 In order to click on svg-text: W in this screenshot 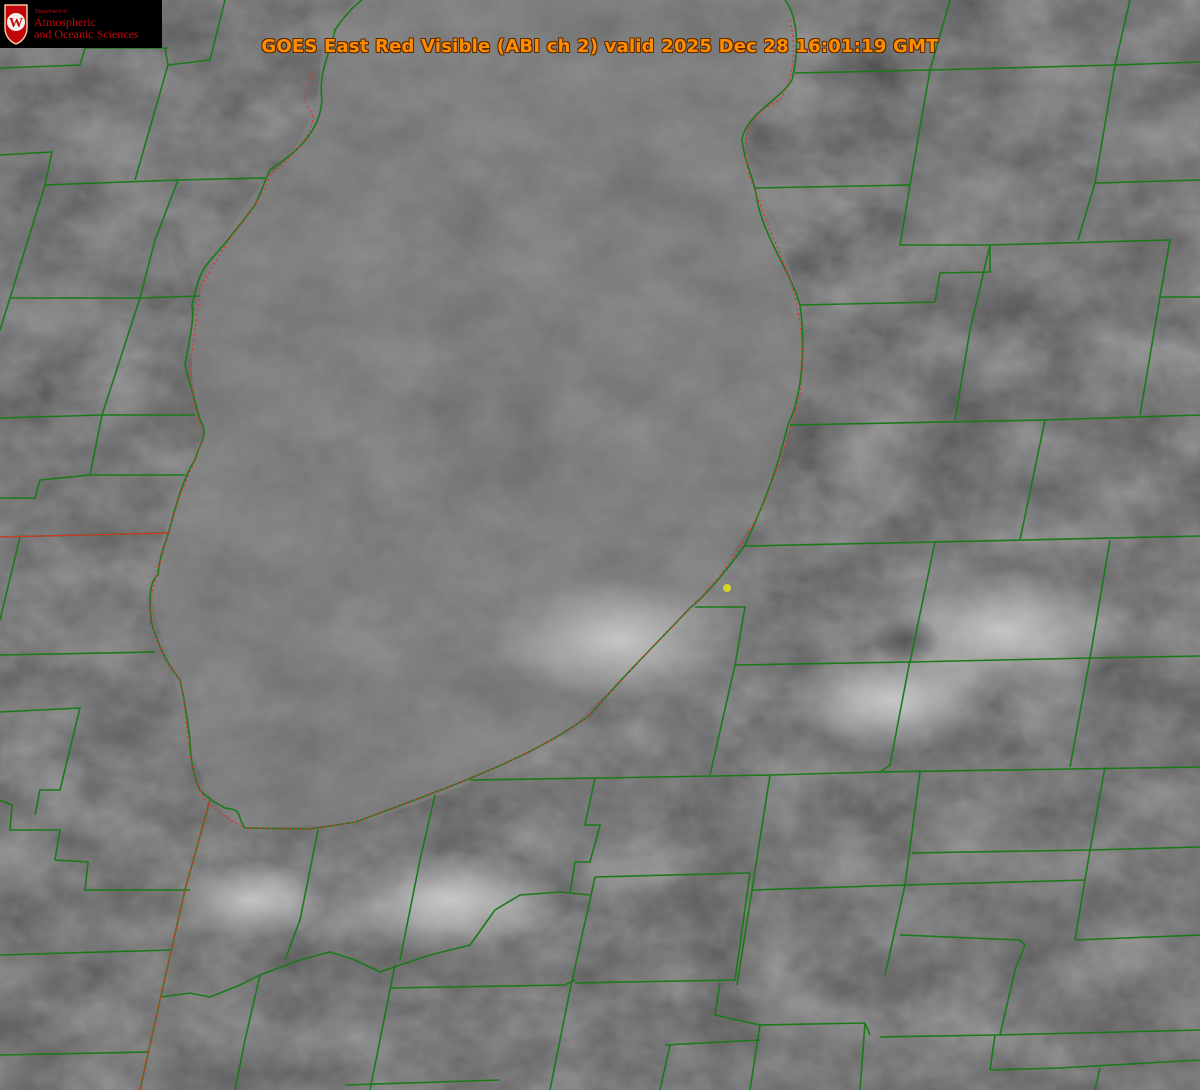, I will do `click(16, 23)`.